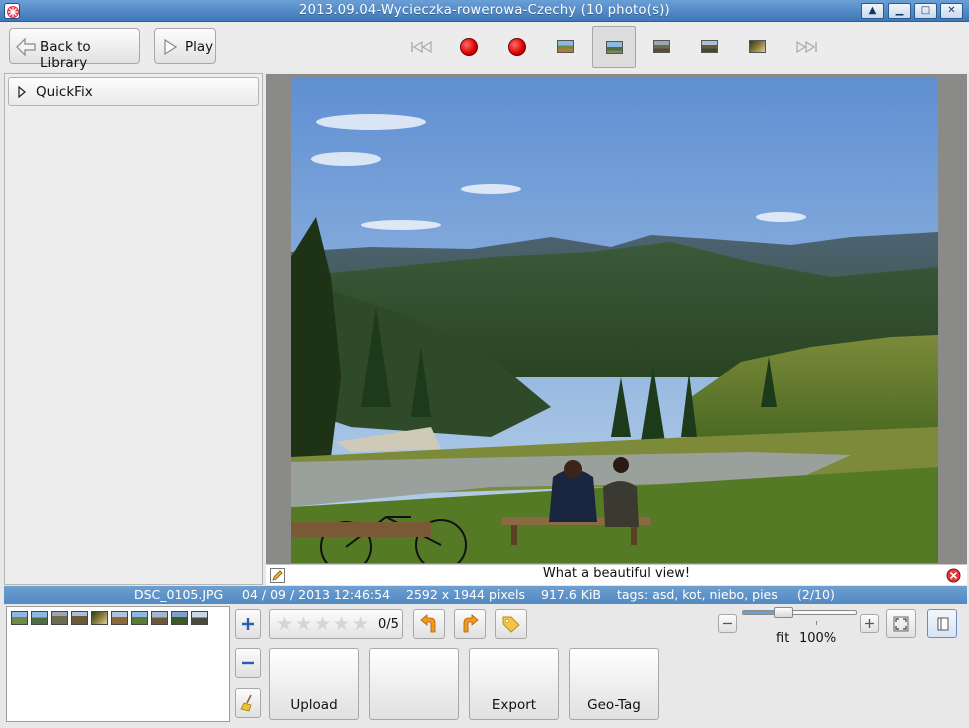 This screenshot has height=728, width=969. I want to click on caption-text: What a beautiful view!, so click(616, 573).